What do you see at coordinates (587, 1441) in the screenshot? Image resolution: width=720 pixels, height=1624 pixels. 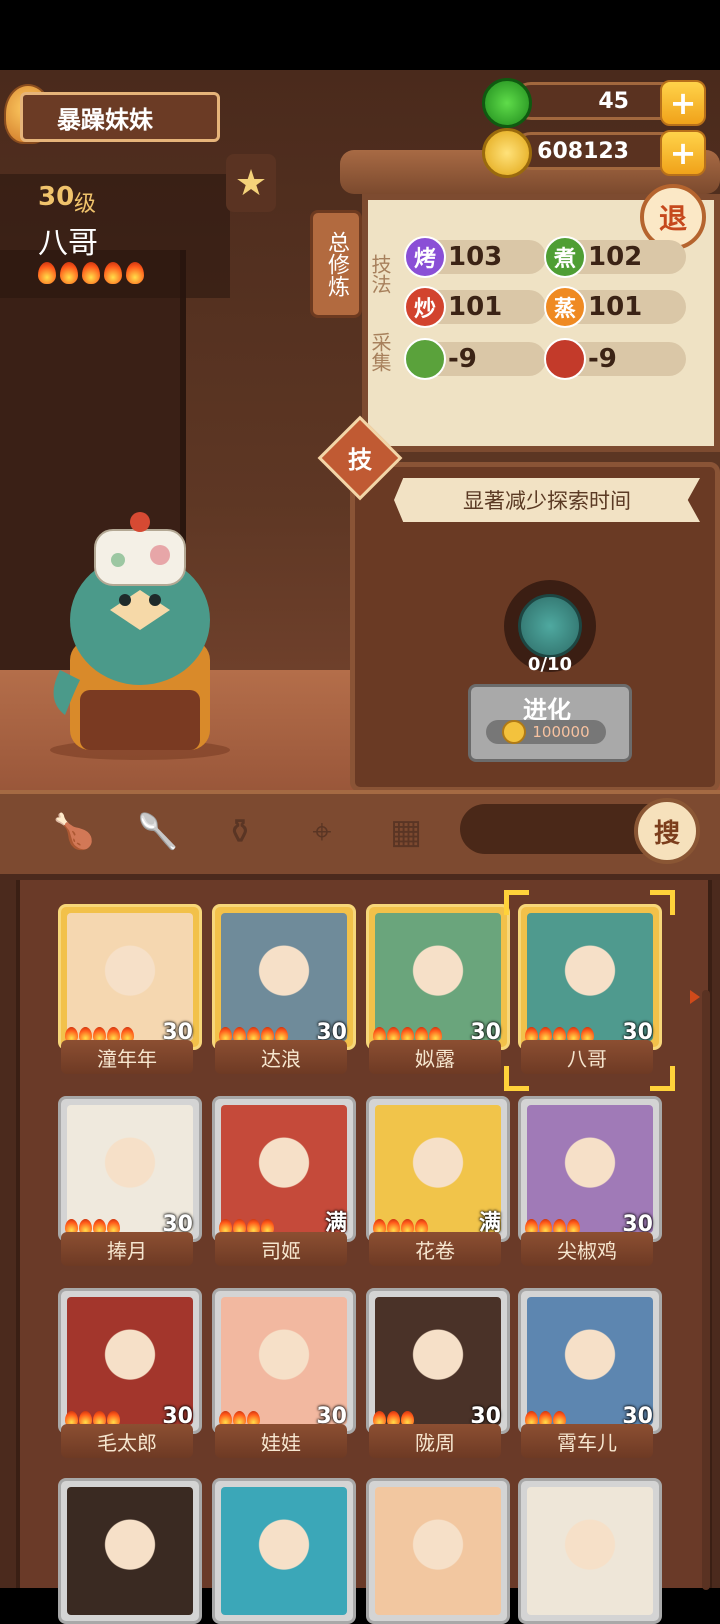 I see `card-name: 霄车儿` at bounding box center [587, 1441].